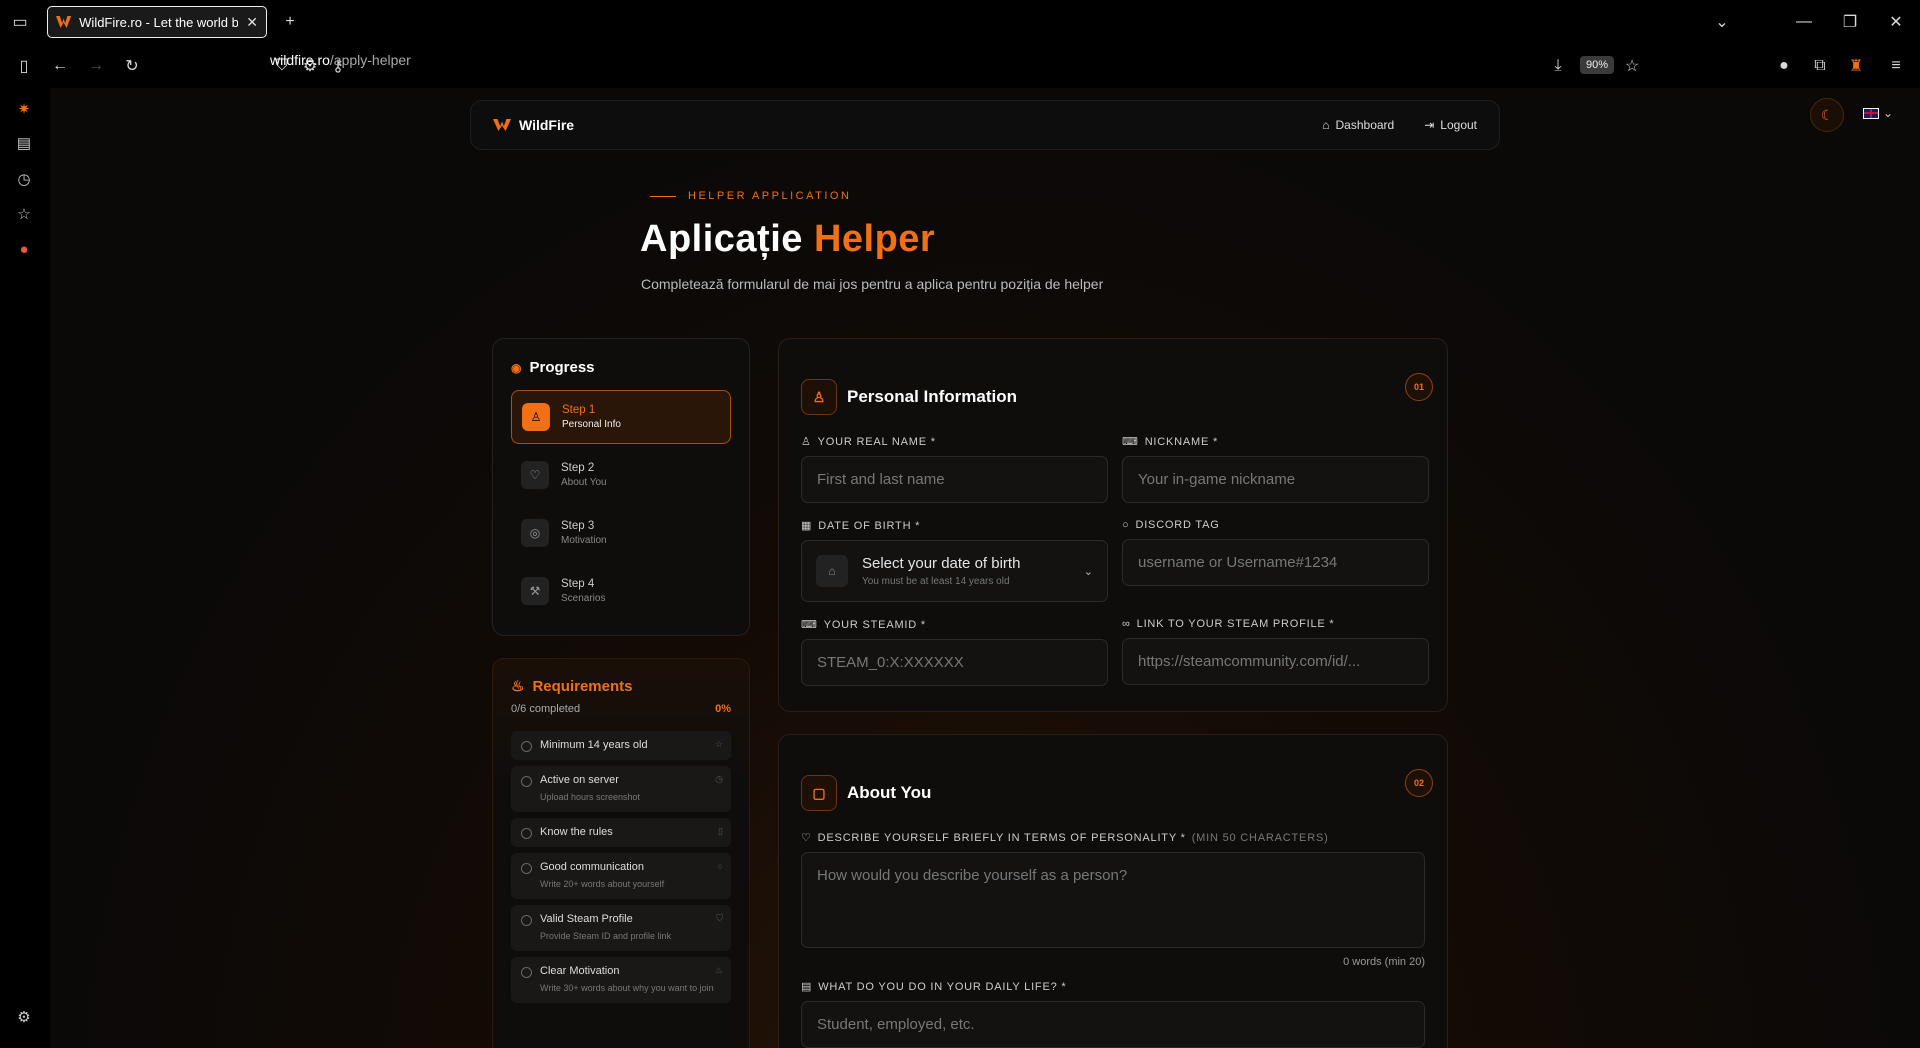  Describe the element at coordinates (1177, 525) in the screenshot. I see `discord-label: DISCORD TAG` at that location.